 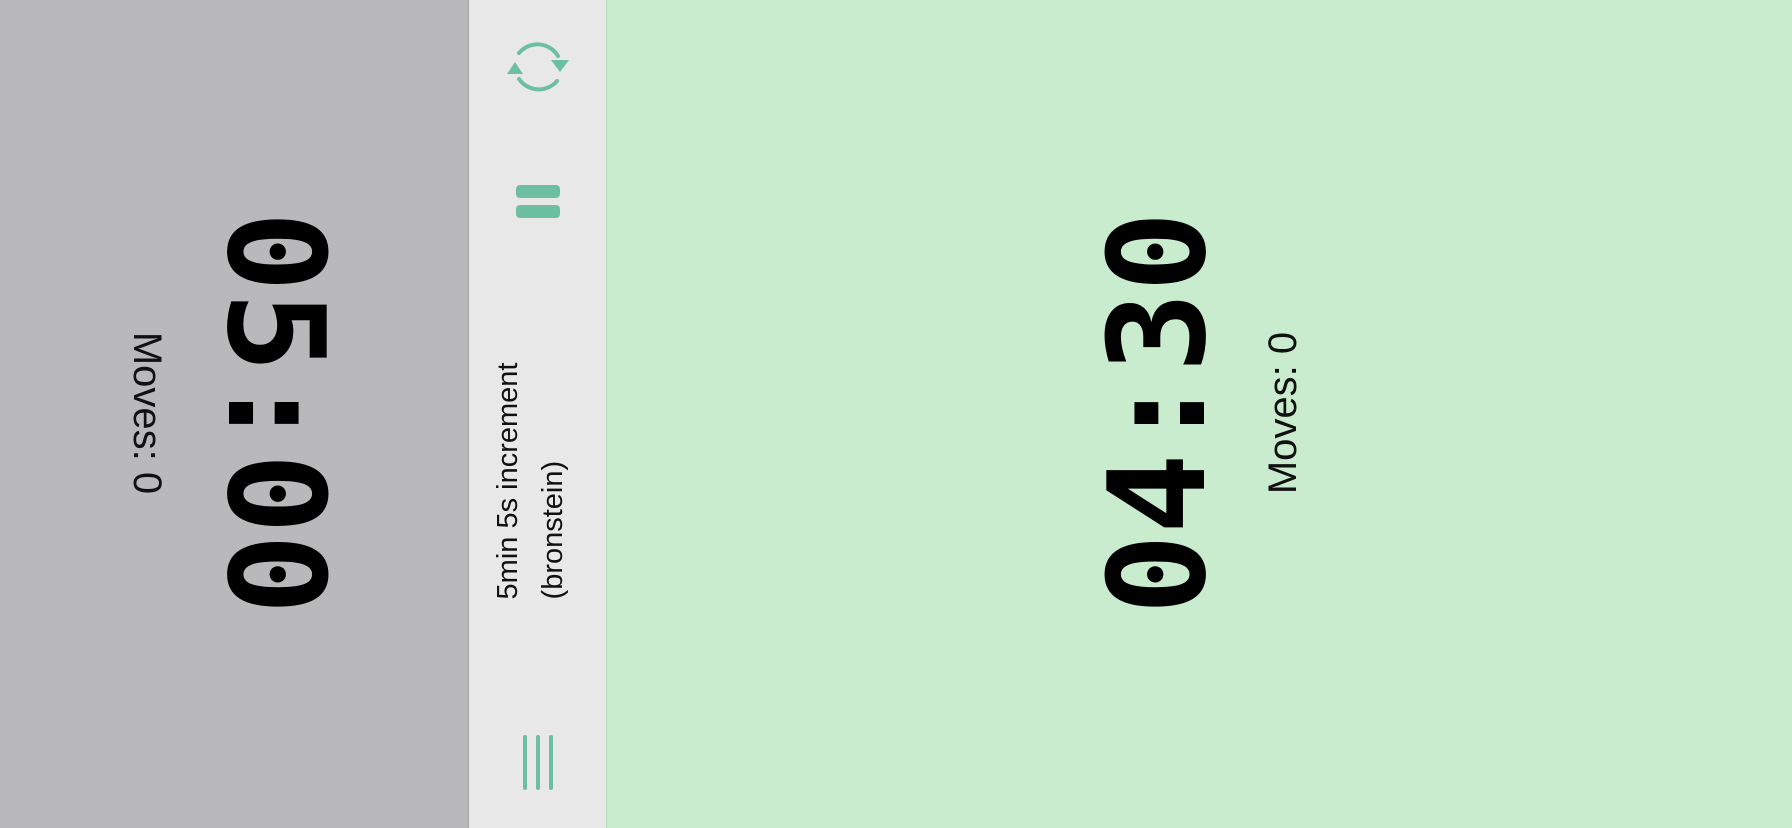 What do you see at coordinates (147, 413) in the screenshot?
I see `player-one-moves: Moves: 0` at bounding box center [147, 413].